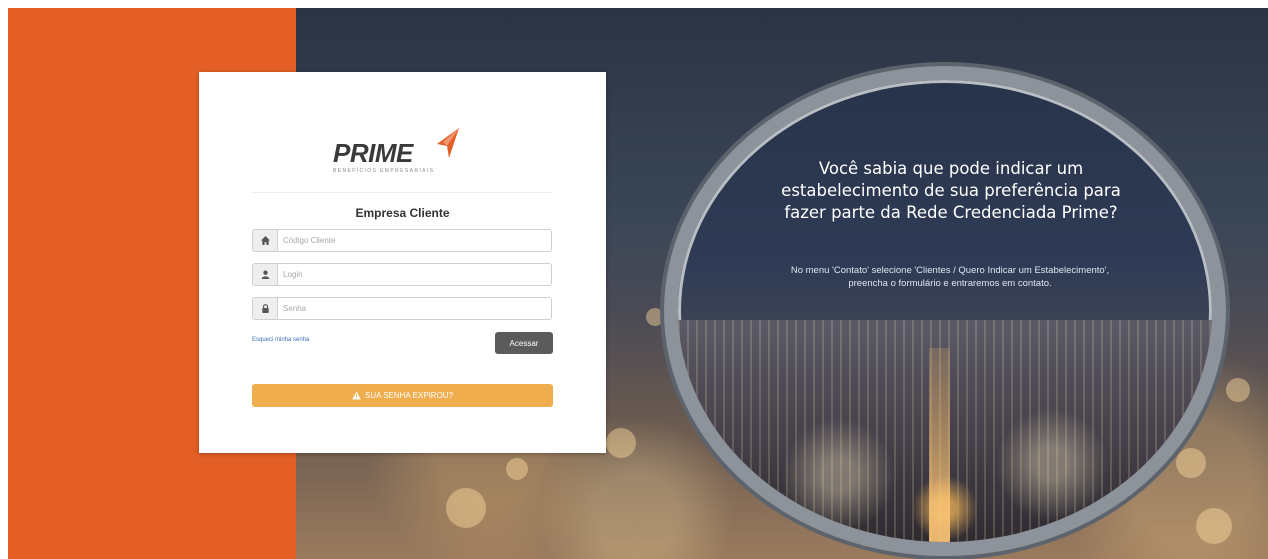 This screenshot has width=1268, height=559. What do you see at coordinates (265, 308) in the screenshot?
I see `lock-icon` at bounding box center [265, 308].